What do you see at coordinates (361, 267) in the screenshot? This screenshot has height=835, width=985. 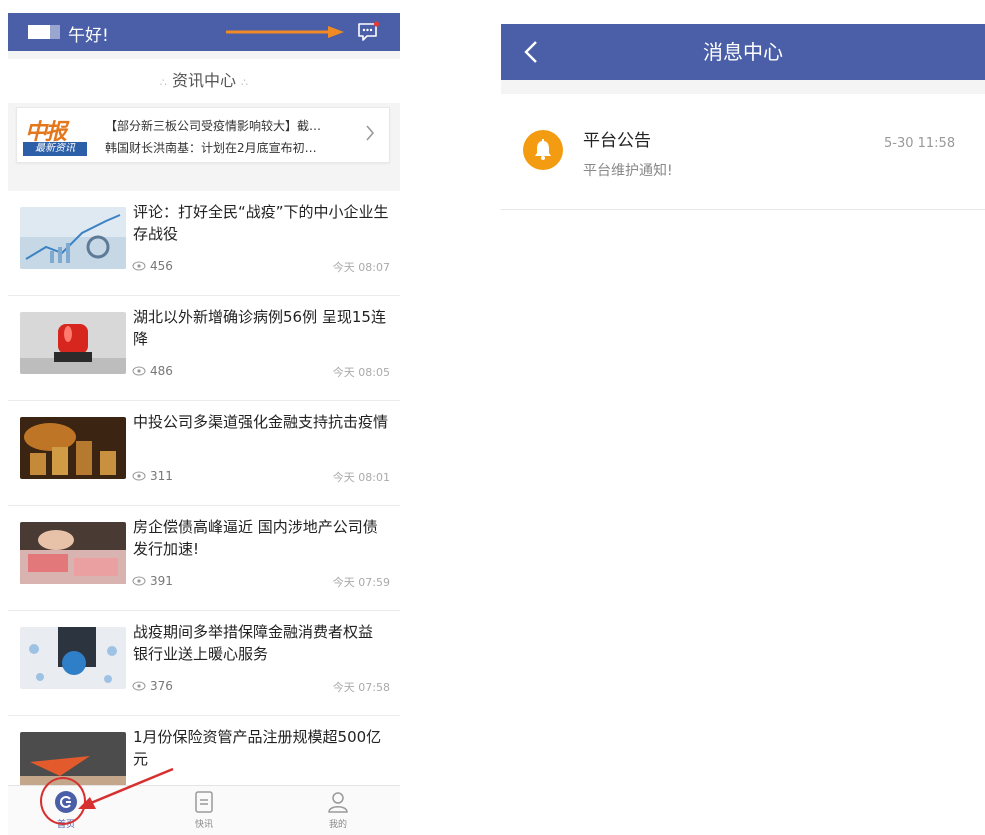 I see `news-time: 今天 08:07` at bounding box center [361, 267].